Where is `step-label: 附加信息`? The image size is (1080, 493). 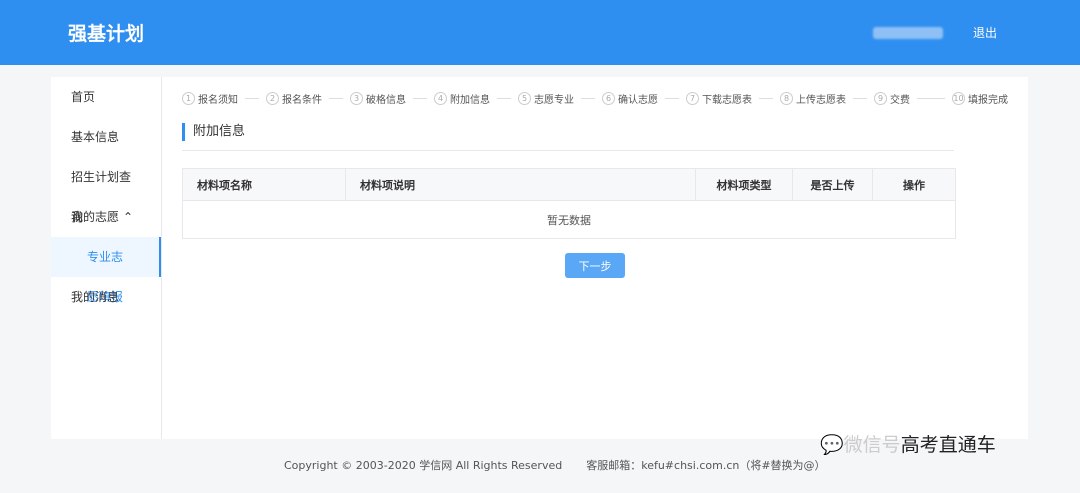 step-label: 附加信息 is located at coordinates (470, 100).